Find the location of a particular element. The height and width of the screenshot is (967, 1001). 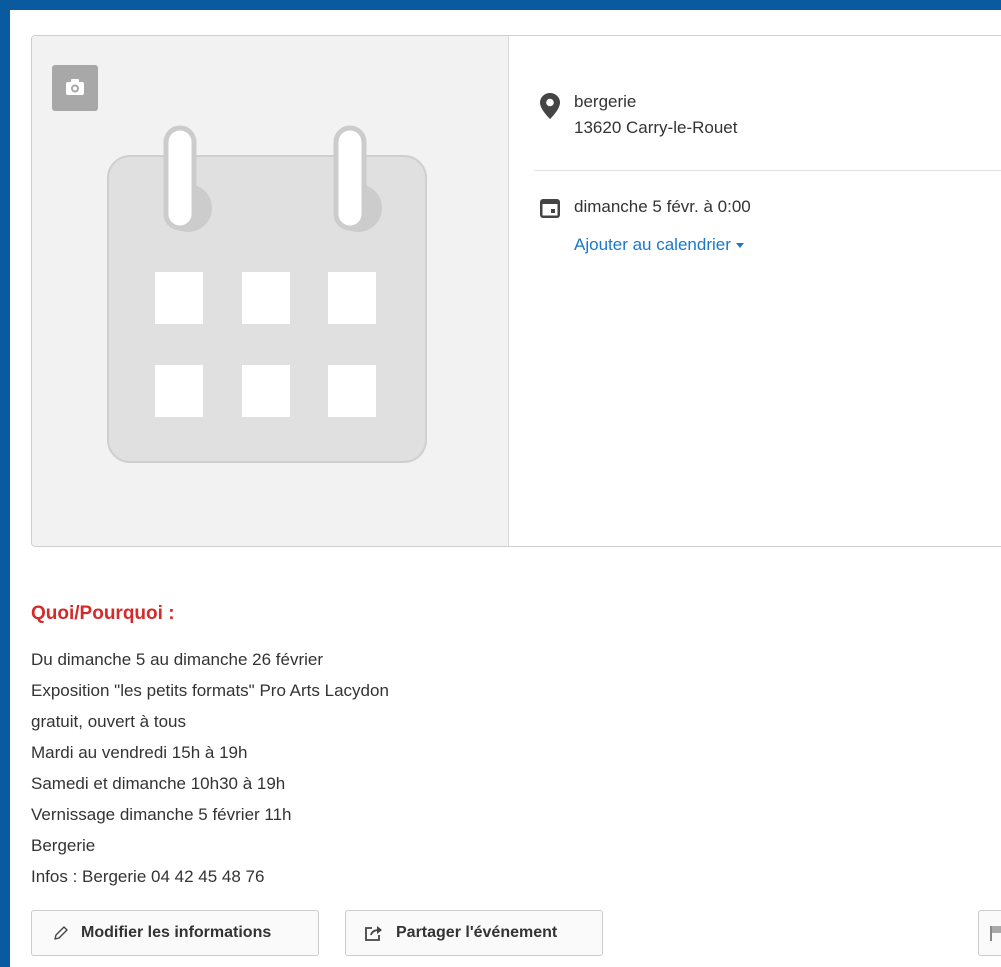

report-button is located at coordinates (989, 933).